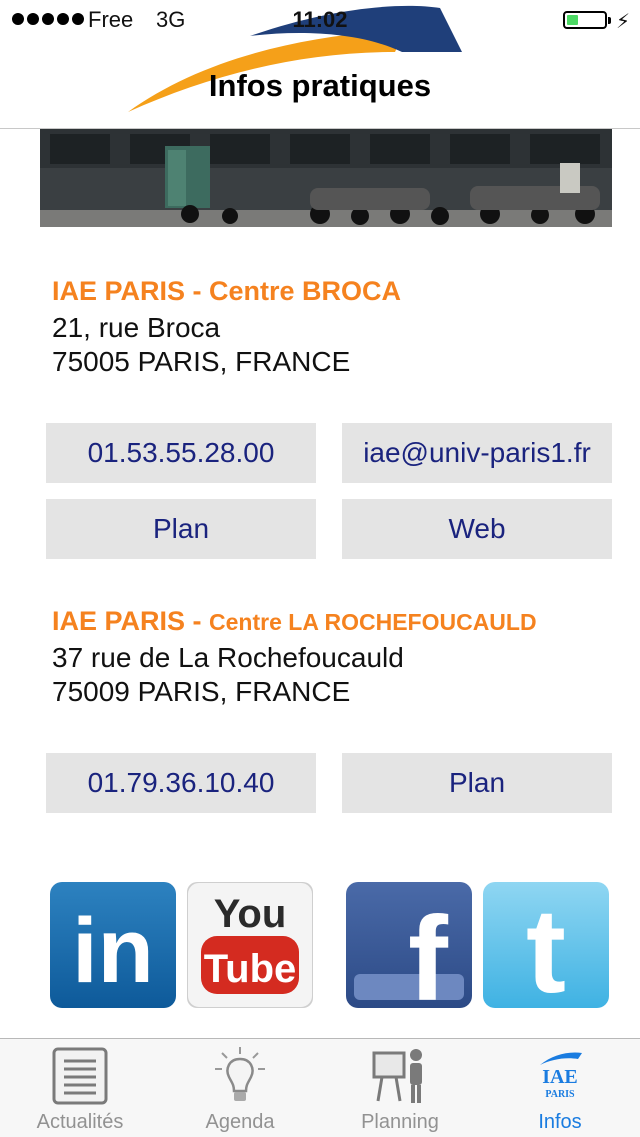 The width and height of the screenshot is (640, 1137). I want to click on svg-text: Tube, so click(250, 969).